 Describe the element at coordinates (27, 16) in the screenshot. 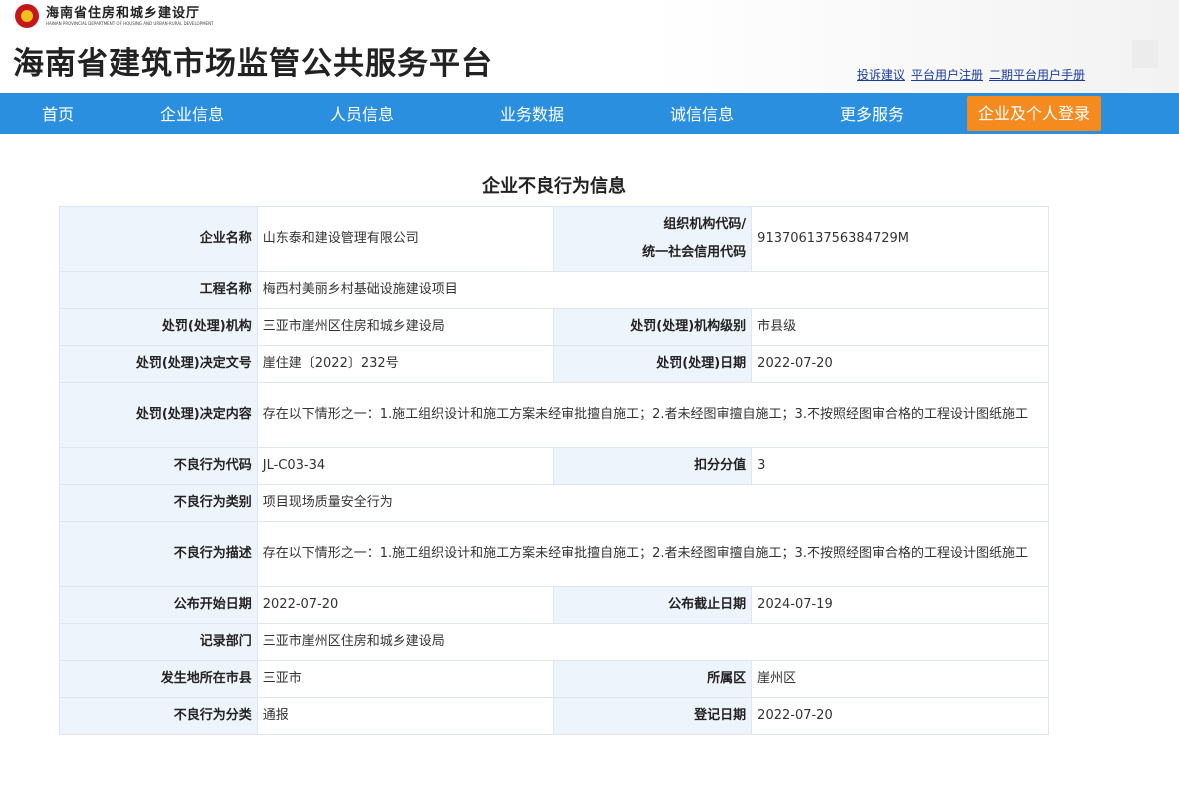

I see `national-emblem-icon` at that location.